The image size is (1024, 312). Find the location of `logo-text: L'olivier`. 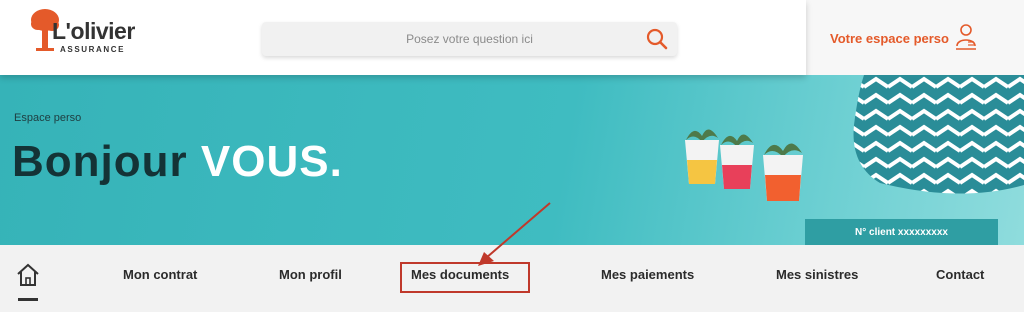

logo-text: L'olivier is located at coordinates (93, 31).